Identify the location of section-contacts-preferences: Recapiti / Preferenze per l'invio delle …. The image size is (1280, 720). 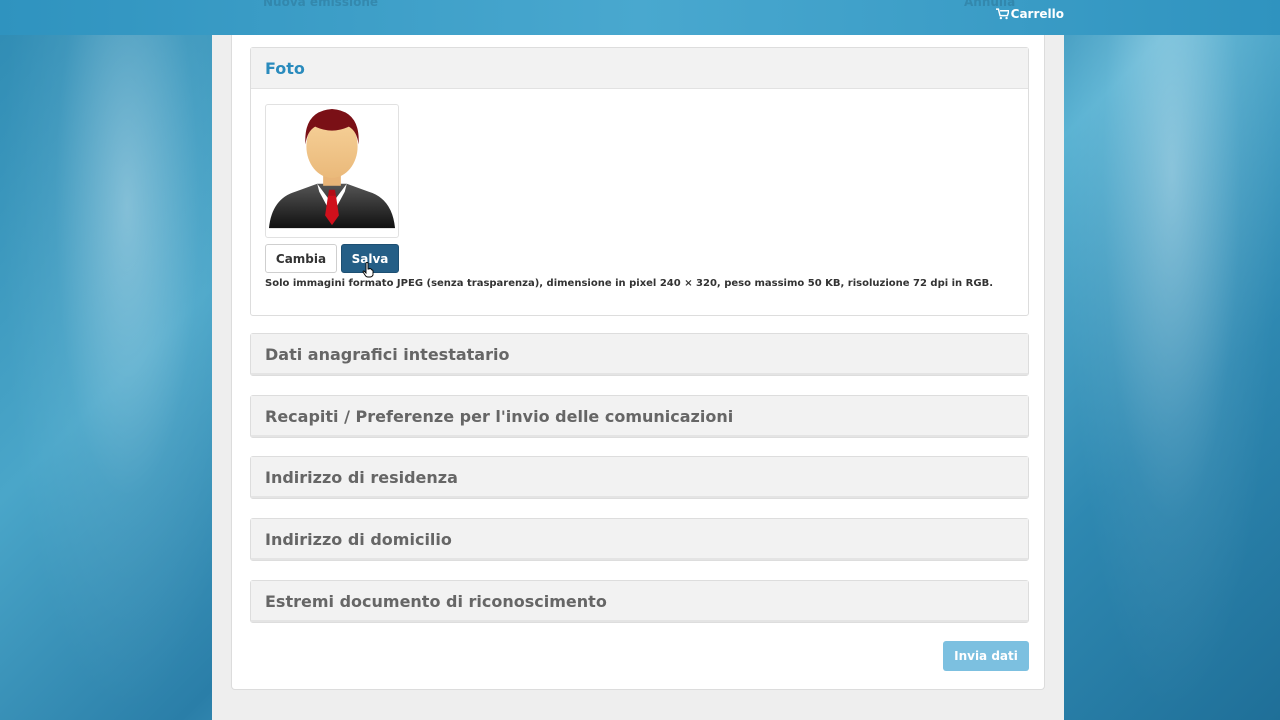
(639, 416).